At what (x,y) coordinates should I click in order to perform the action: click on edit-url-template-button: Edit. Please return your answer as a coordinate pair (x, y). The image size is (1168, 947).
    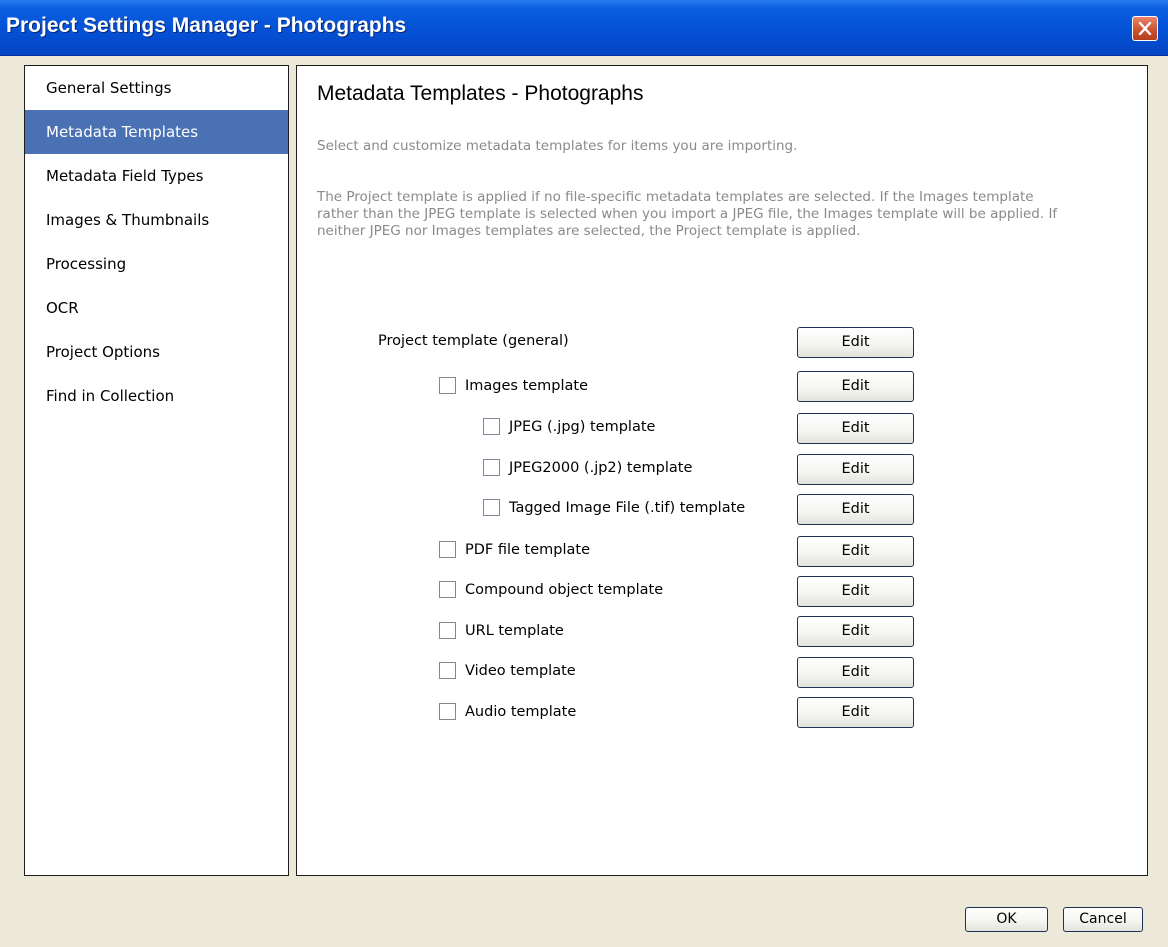
    Looking at the image, I should click on (855, 631).